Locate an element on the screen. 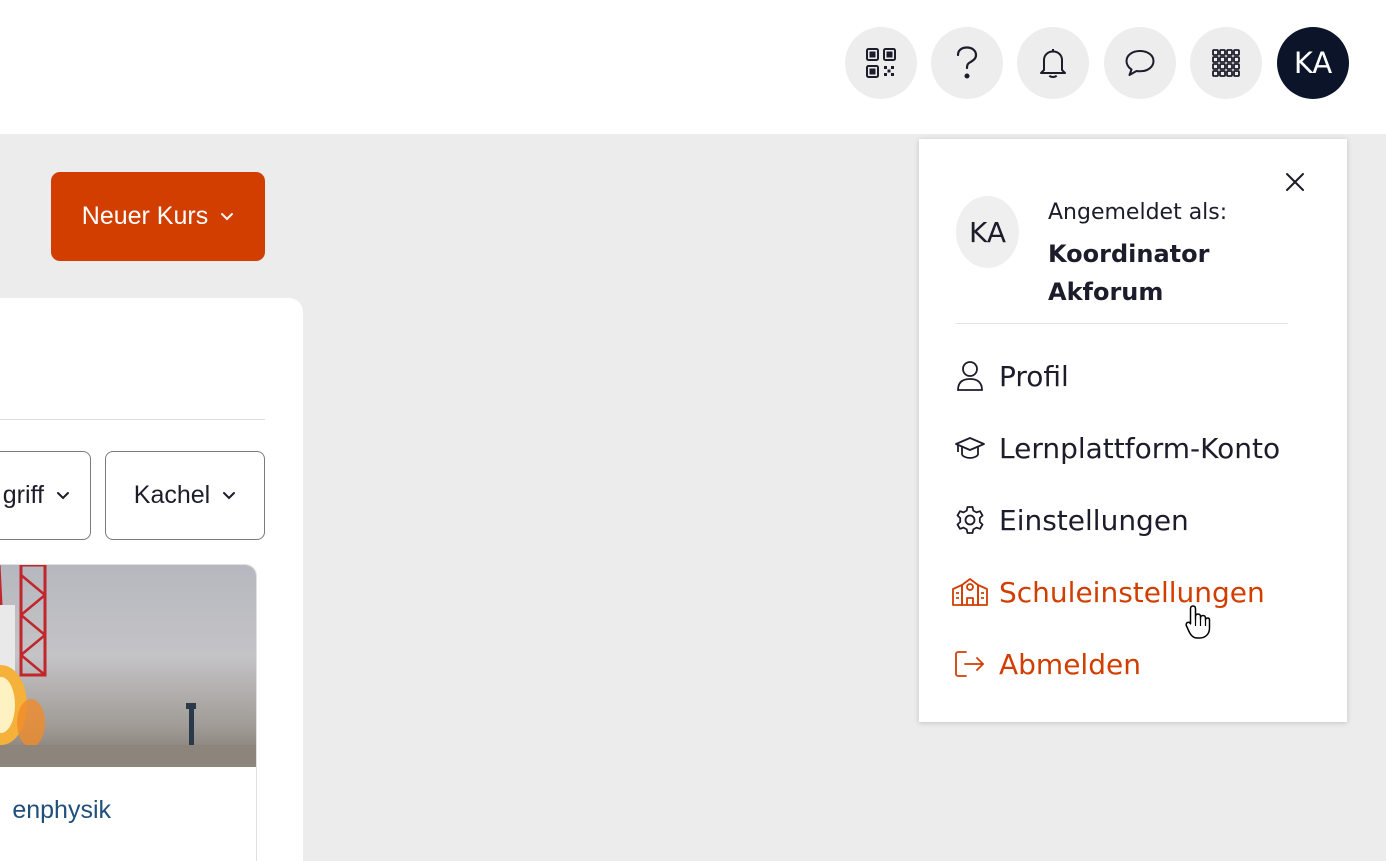 The height and width of the screenshot is (861, 1386). view-mode-select: Kachel is located at coordinates (185, 495).